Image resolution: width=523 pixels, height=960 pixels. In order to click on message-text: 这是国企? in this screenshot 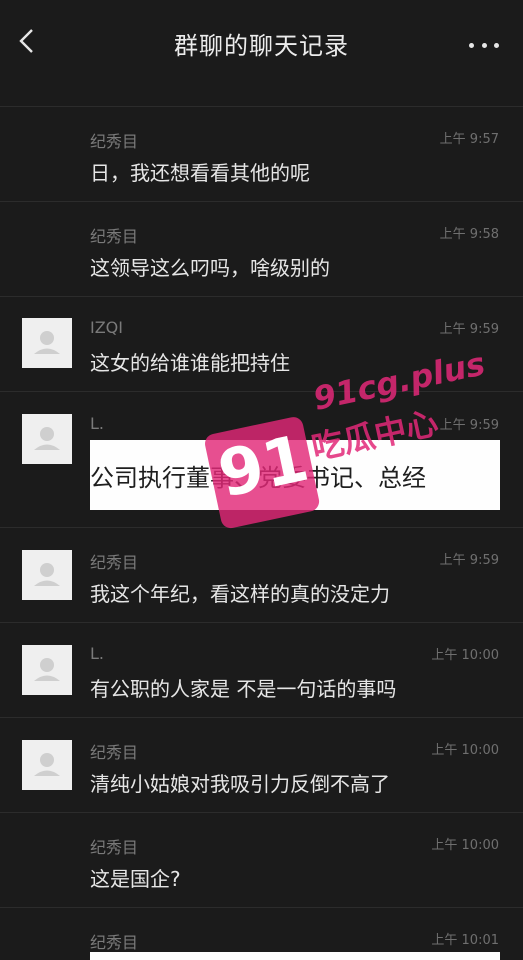, I will do `click(135, 879)`.